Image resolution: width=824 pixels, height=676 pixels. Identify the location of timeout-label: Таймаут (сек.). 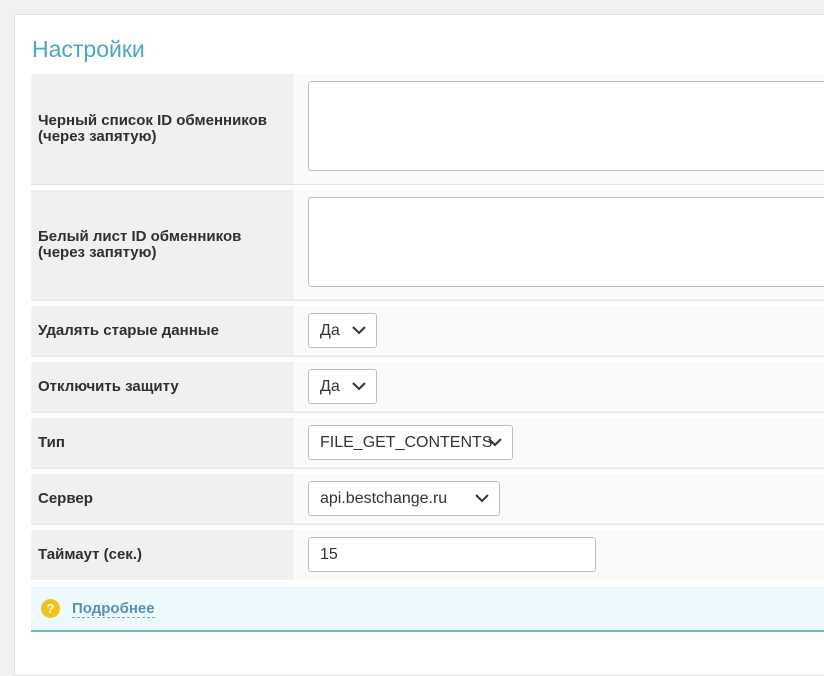
(90, 554).